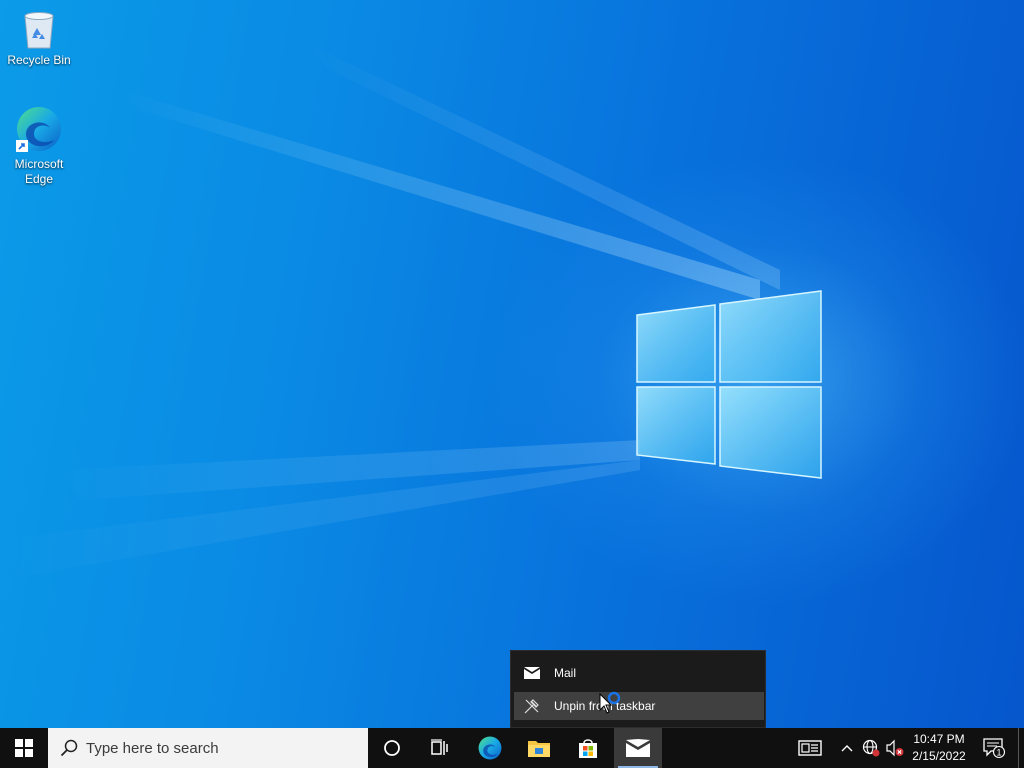  What do you see at coordinates (998, 753) in the screenshot?
I see `notification-count: 1` at bounding box center [998, 753].